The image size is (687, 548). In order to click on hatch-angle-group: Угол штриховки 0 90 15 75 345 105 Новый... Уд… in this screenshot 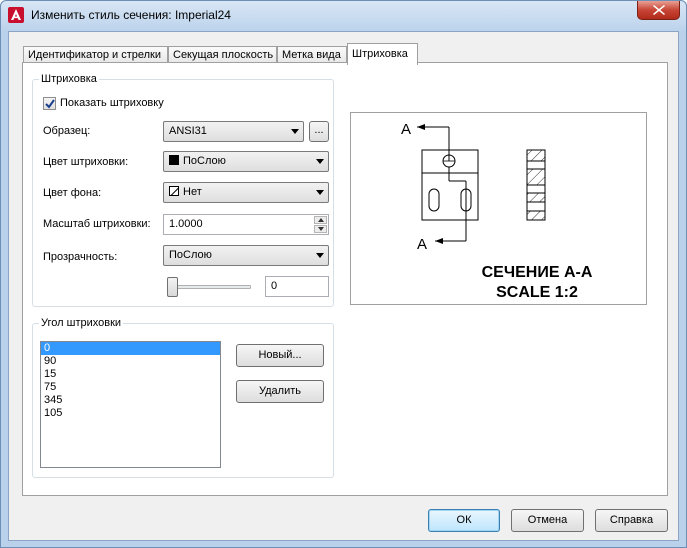, I will do `click(183, 397)`.